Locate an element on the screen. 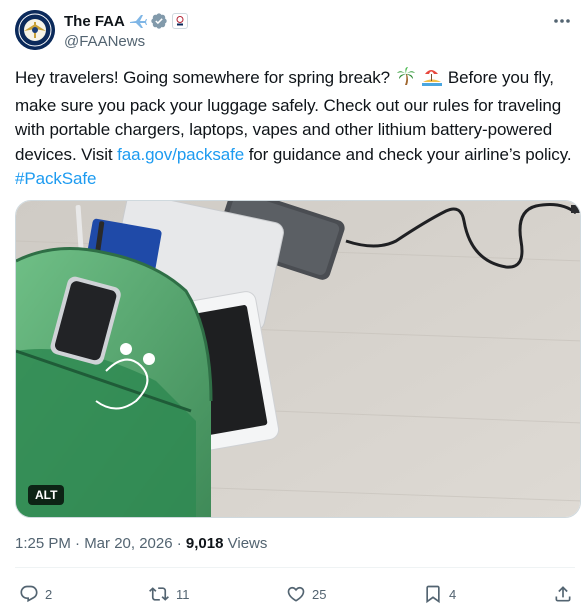 This screenshot has width=584, height=614. tweet-meta: 1:25 PM · Mar 20, 2026 · 9,018 Views is located at coordinates (141, 543).